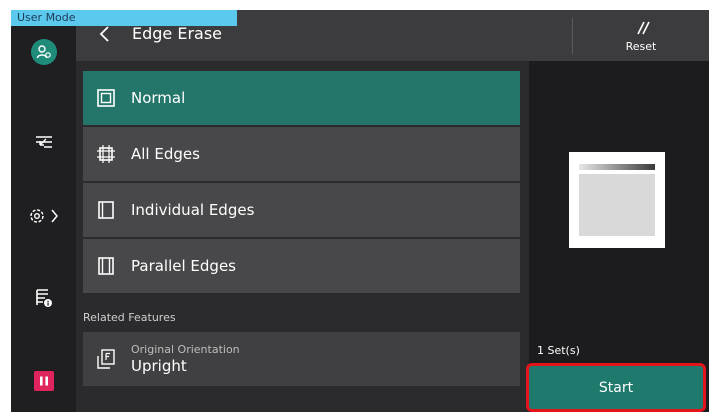  I want to click on option-normal: Normal, so click(301, 98).